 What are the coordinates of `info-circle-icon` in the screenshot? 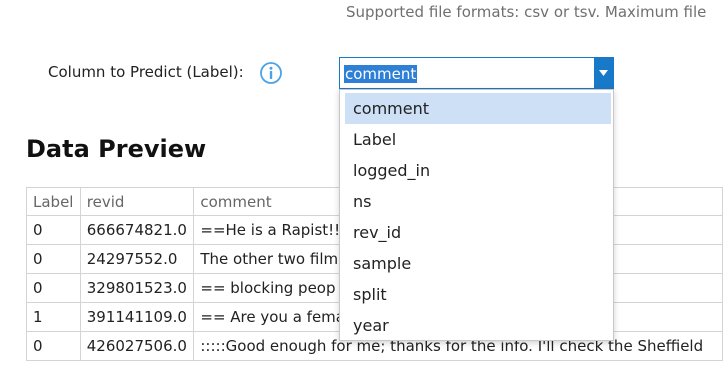 It's located at (271, 73).